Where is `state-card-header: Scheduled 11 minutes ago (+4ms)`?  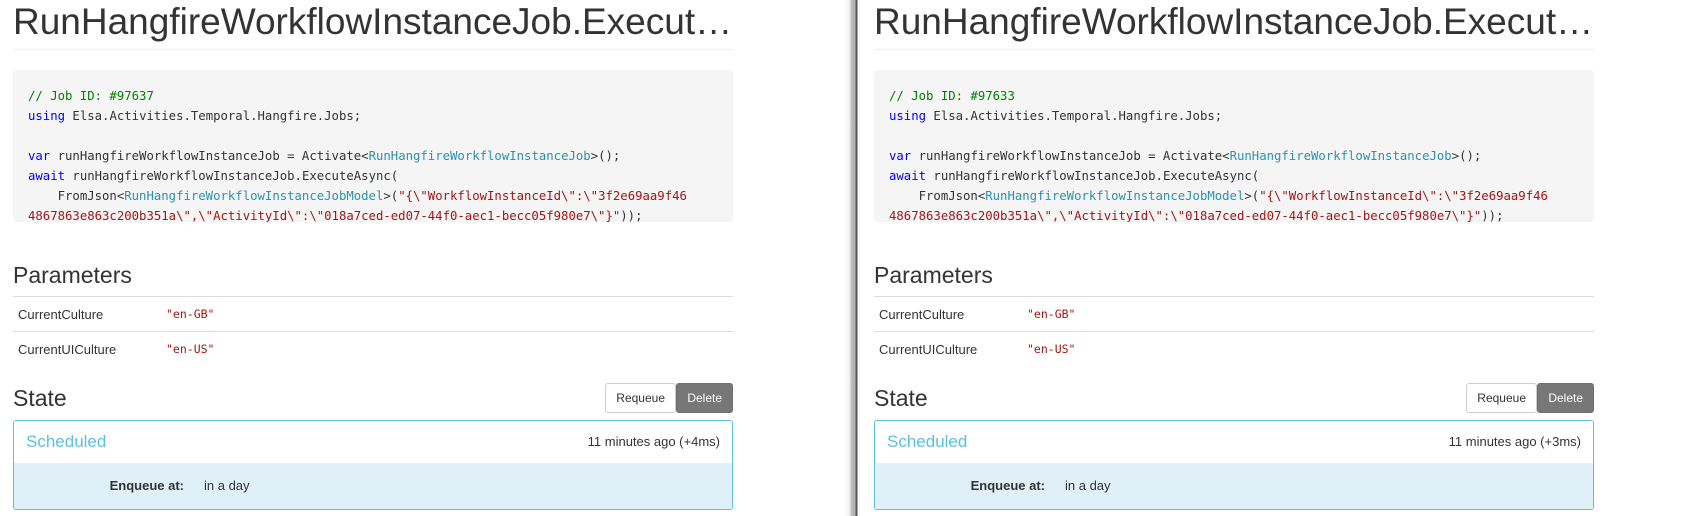
state-card-header: Scheduled 11 minutes ago (+4ms) is located at coordinates (373, 442).